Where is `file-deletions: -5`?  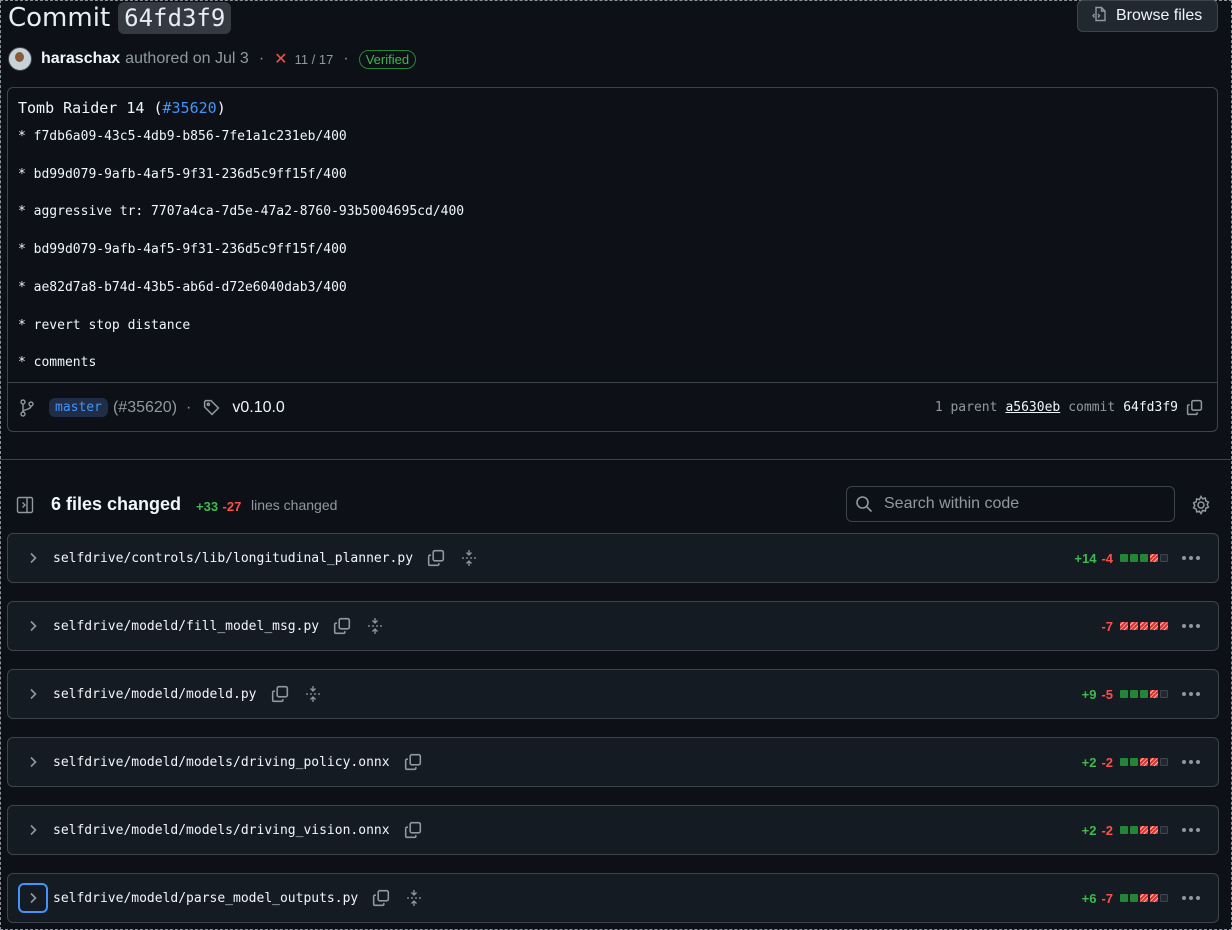 file-deletions: -5 is located at coordinates (1107, 694).